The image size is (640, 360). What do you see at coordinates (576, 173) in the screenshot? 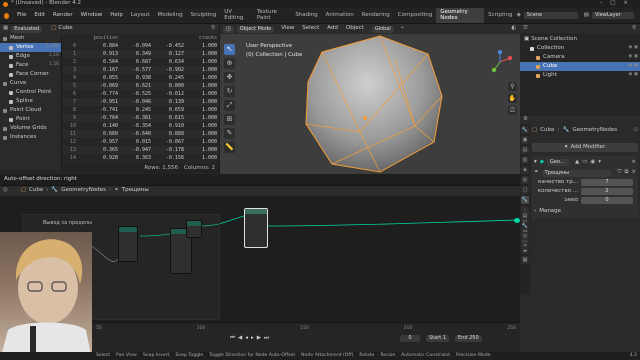
I see `node-group-name: Трещины` at bounding box center [576, 173].